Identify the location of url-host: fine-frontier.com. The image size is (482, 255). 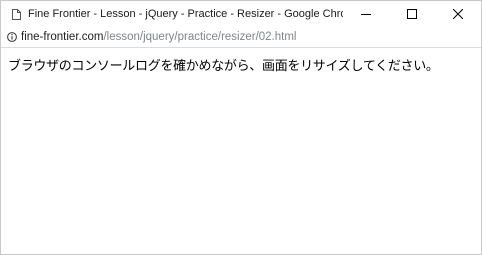
(62, 37).